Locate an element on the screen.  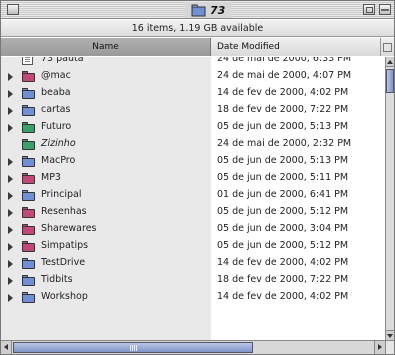
info-bar: 16 items, 1.19 GB available is located at coordinates (197, 28).